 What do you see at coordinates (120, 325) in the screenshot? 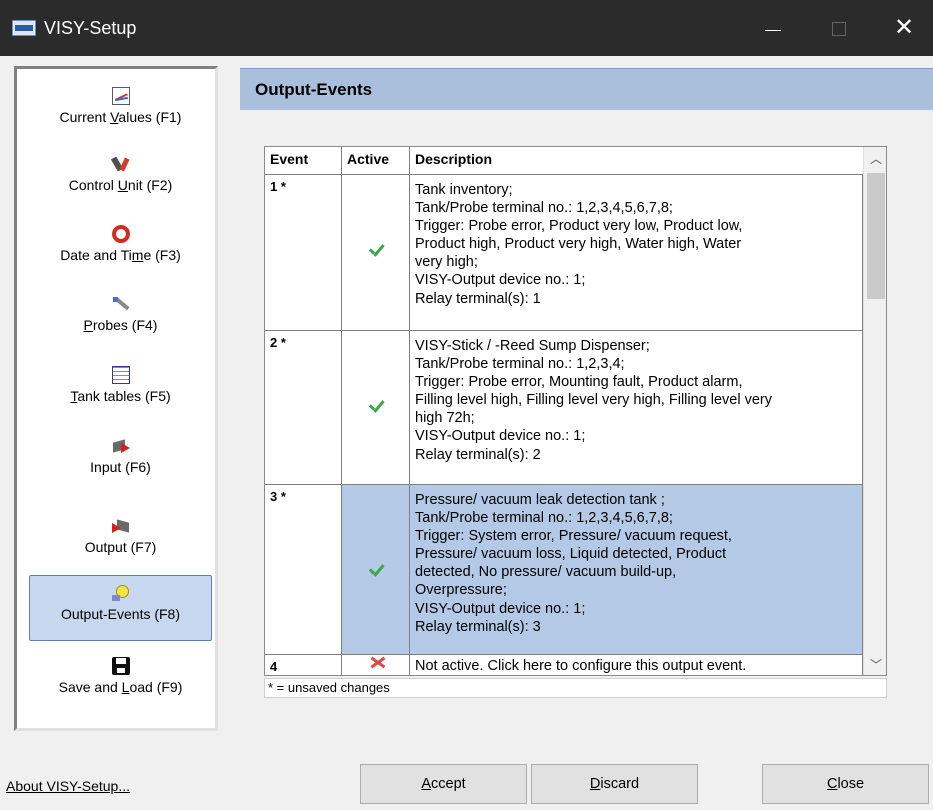
I see `sidebar-item-label: Probes (F4)` at bounding box center [120, 325].